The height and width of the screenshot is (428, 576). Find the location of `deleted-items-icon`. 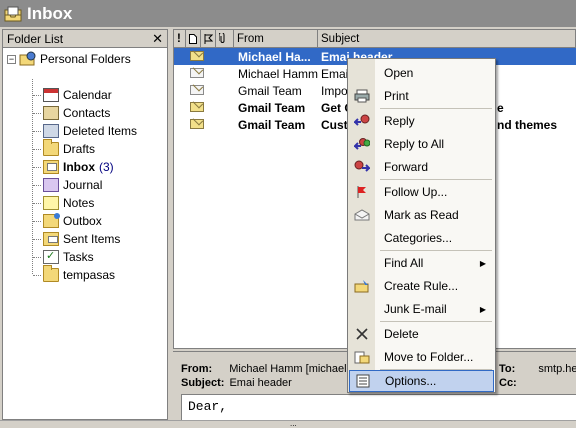

deleted-items-icon is located at coordinates (51, 131).